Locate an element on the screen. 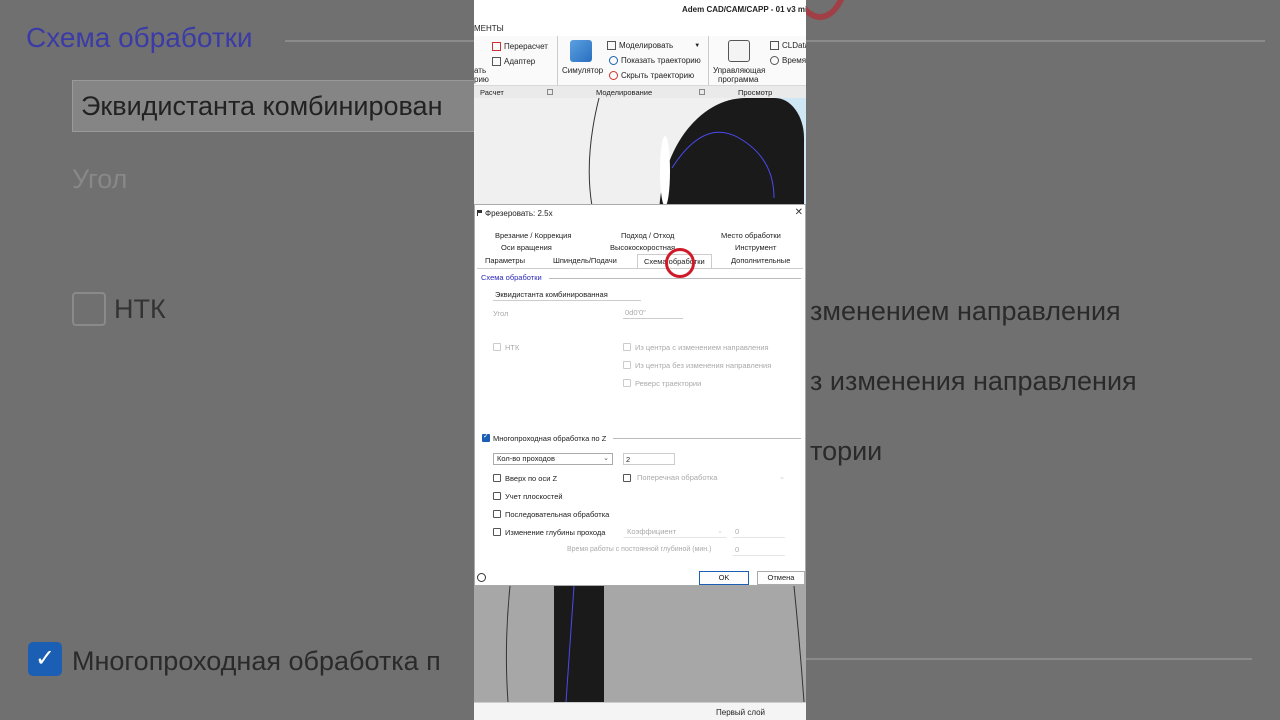 Image resolution: width=1280 pixels, height=720 pixels. window-title: Adem CAD/CAM/CAPP - 01 v3 mil is located at coordinates (744, 9).